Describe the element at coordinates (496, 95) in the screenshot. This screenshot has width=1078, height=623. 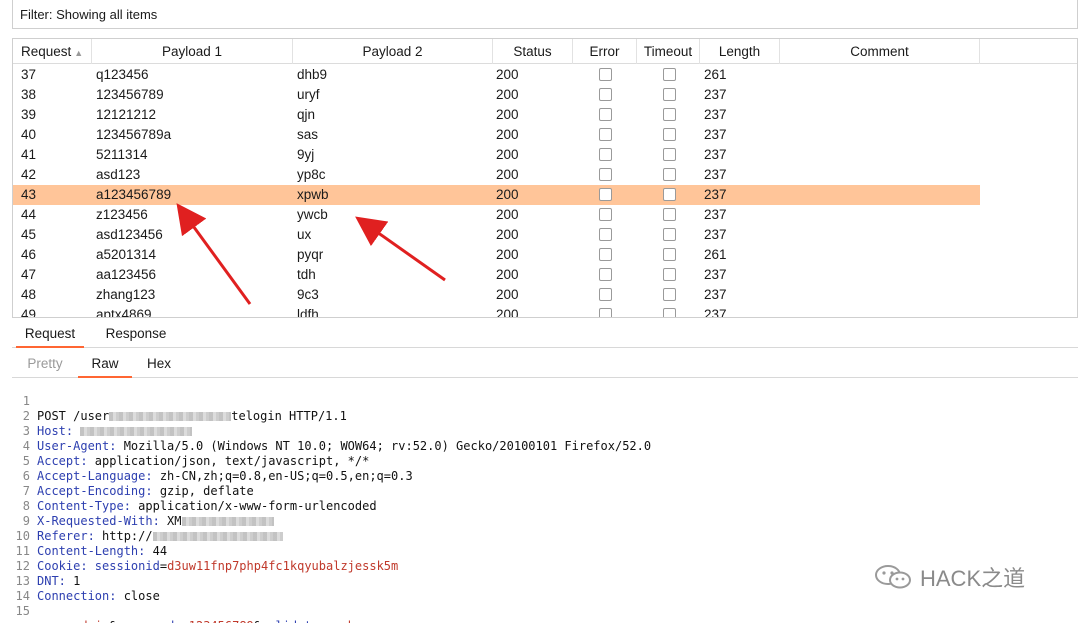
I see `table-row: 38 123456789 uryf 200 237` at that location.